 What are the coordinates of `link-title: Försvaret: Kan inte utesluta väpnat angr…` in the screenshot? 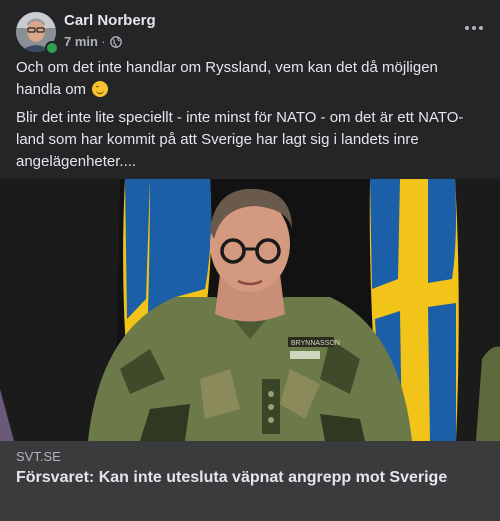 It's located at (236, 478).